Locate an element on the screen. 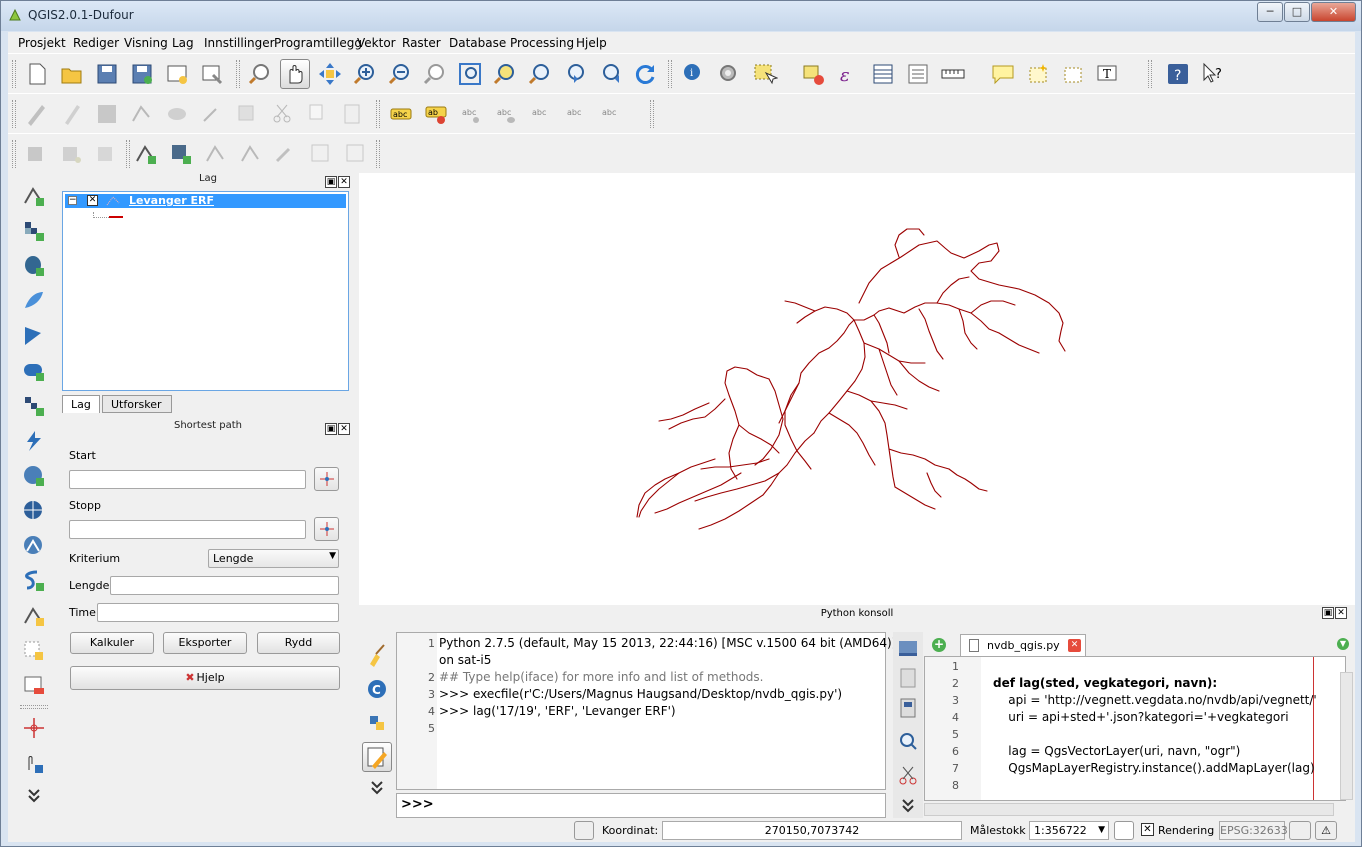  save-edits-icon is located at coordinates (107, 114).